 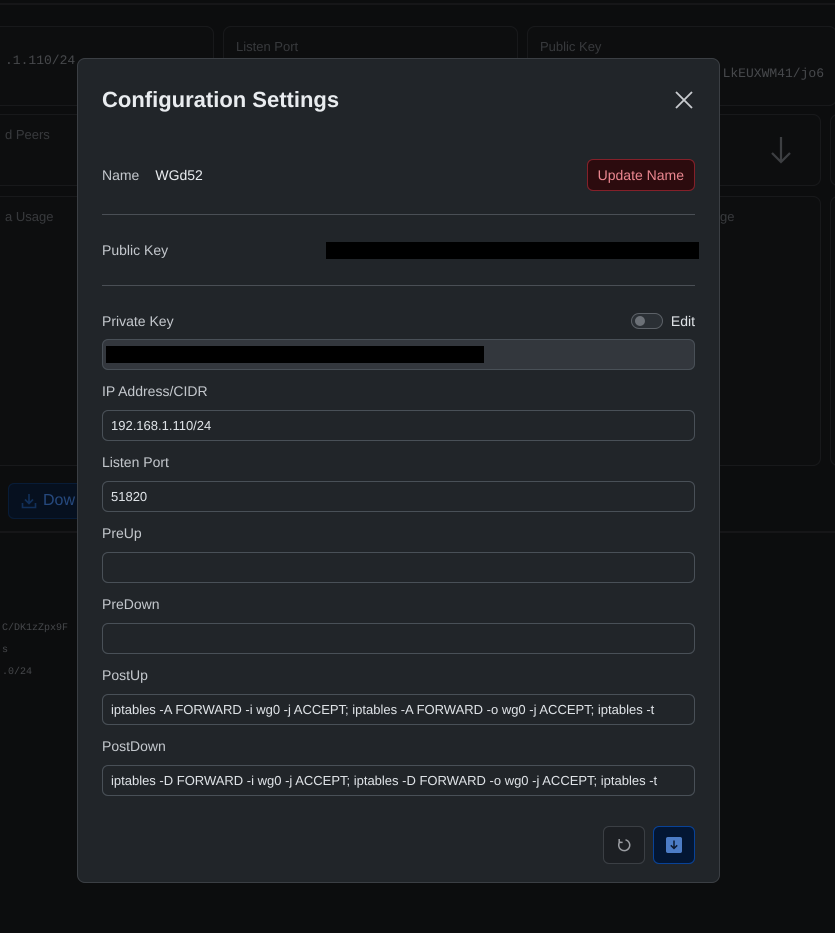 What do you see at coordinates (781, 150) in the screenshot?
I see `down-arrow-icon` at bounding box center [781, 150].